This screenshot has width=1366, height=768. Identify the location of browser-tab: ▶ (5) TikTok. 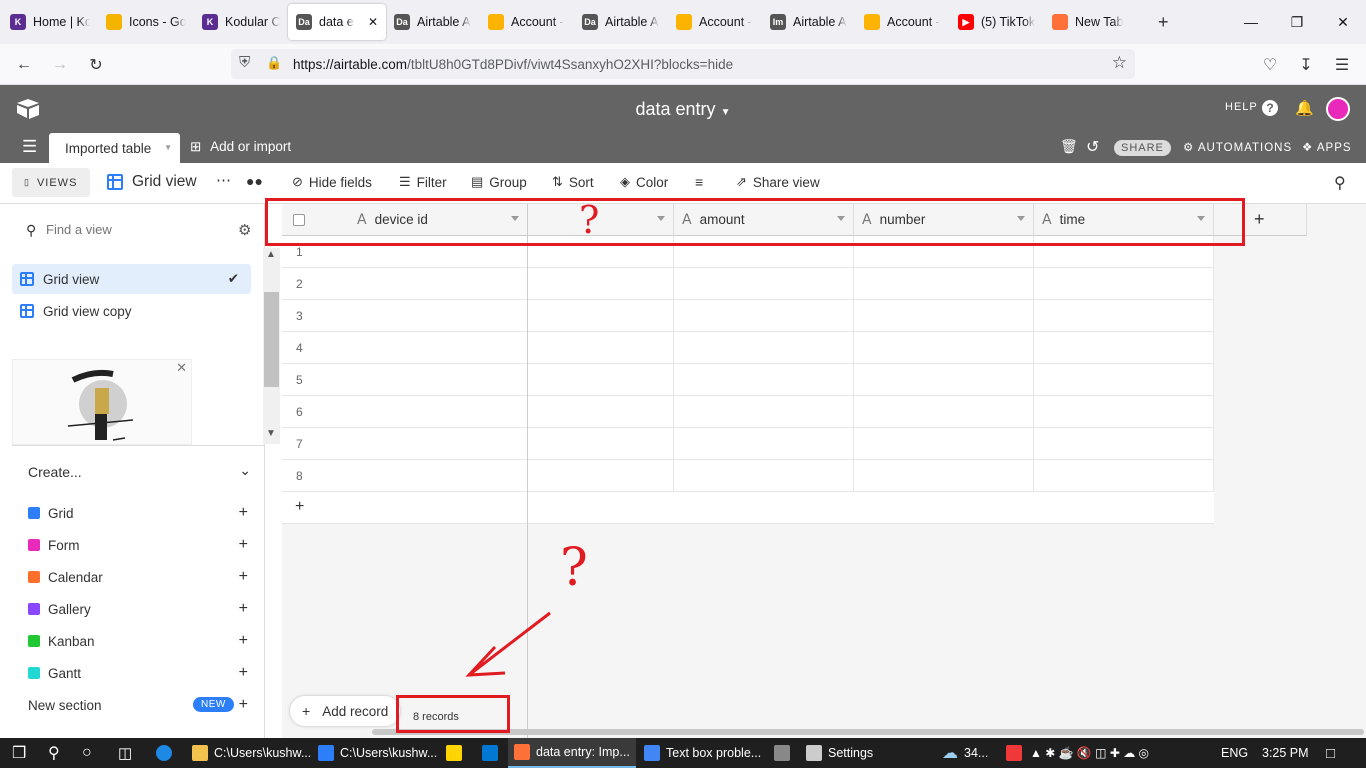
(997, 22).